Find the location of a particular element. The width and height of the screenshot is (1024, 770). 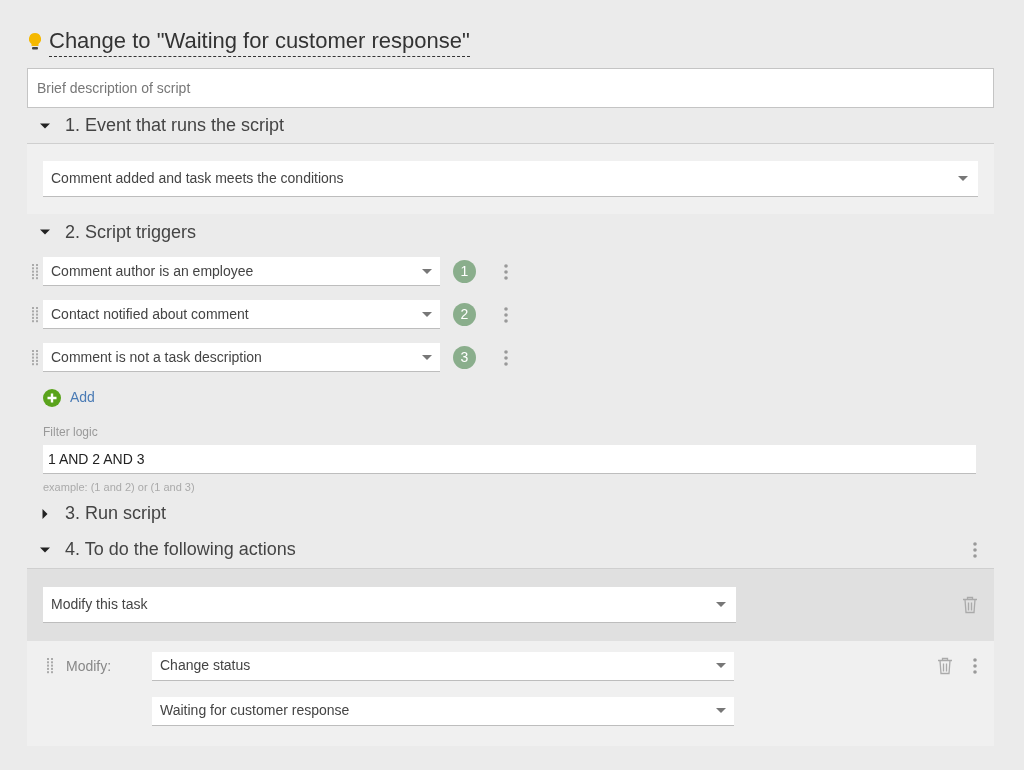

description-field: Brief description of script is located at coordinates (510, 88).